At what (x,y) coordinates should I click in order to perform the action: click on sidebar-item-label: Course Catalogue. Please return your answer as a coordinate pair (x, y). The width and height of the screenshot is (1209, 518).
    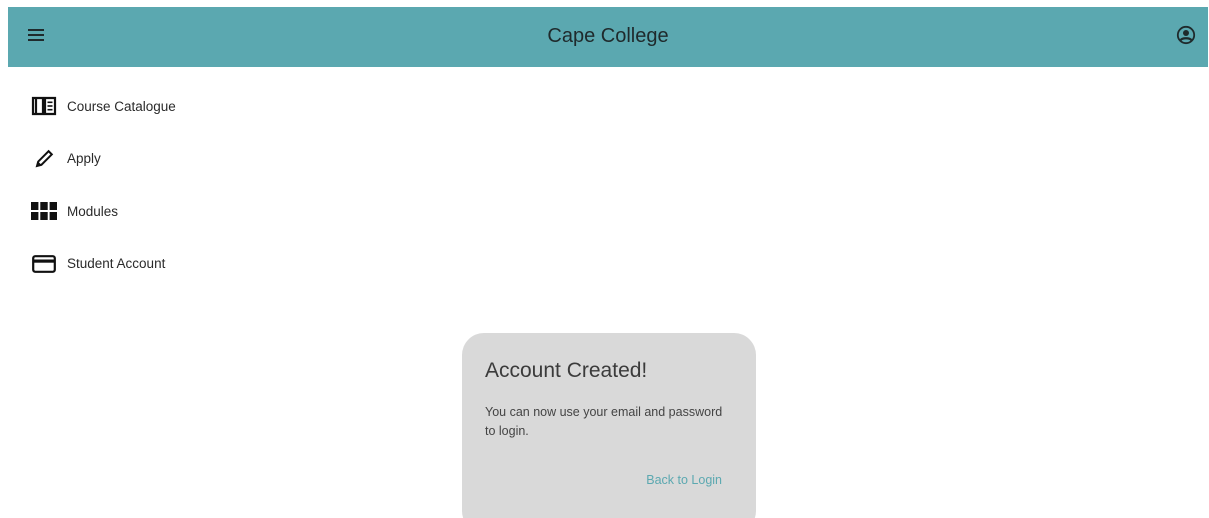
    Looking at the image, I should click on (121, 106).